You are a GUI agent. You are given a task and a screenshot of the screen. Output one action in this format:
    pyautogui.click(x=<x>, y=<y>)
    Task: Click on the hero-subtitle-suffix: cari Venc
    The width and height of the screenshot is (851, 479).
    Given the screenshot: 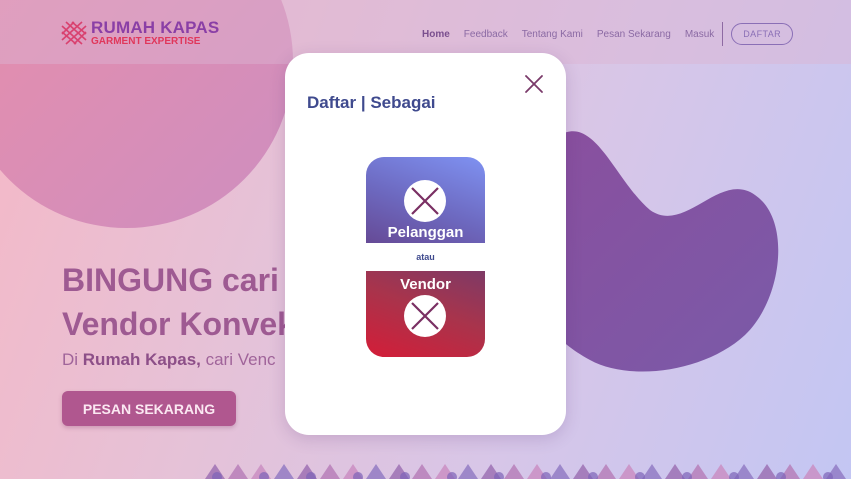 What is the action you would take?
    pyautogui.click(x=238, y=359)
    